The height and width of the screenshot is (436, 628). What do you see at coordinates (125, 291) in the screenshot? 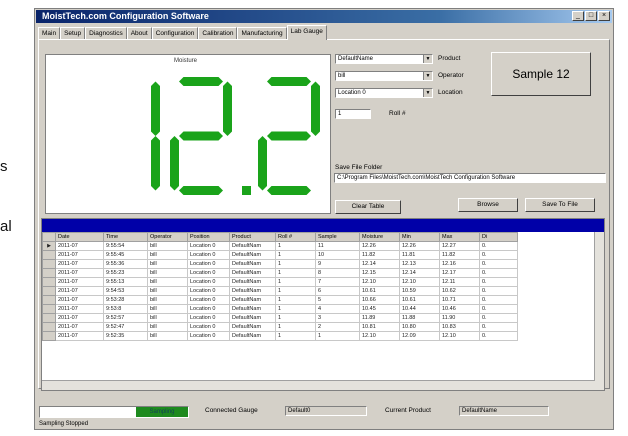
I see `table-cell: 9:54:53` at bounding box center [125, 291].